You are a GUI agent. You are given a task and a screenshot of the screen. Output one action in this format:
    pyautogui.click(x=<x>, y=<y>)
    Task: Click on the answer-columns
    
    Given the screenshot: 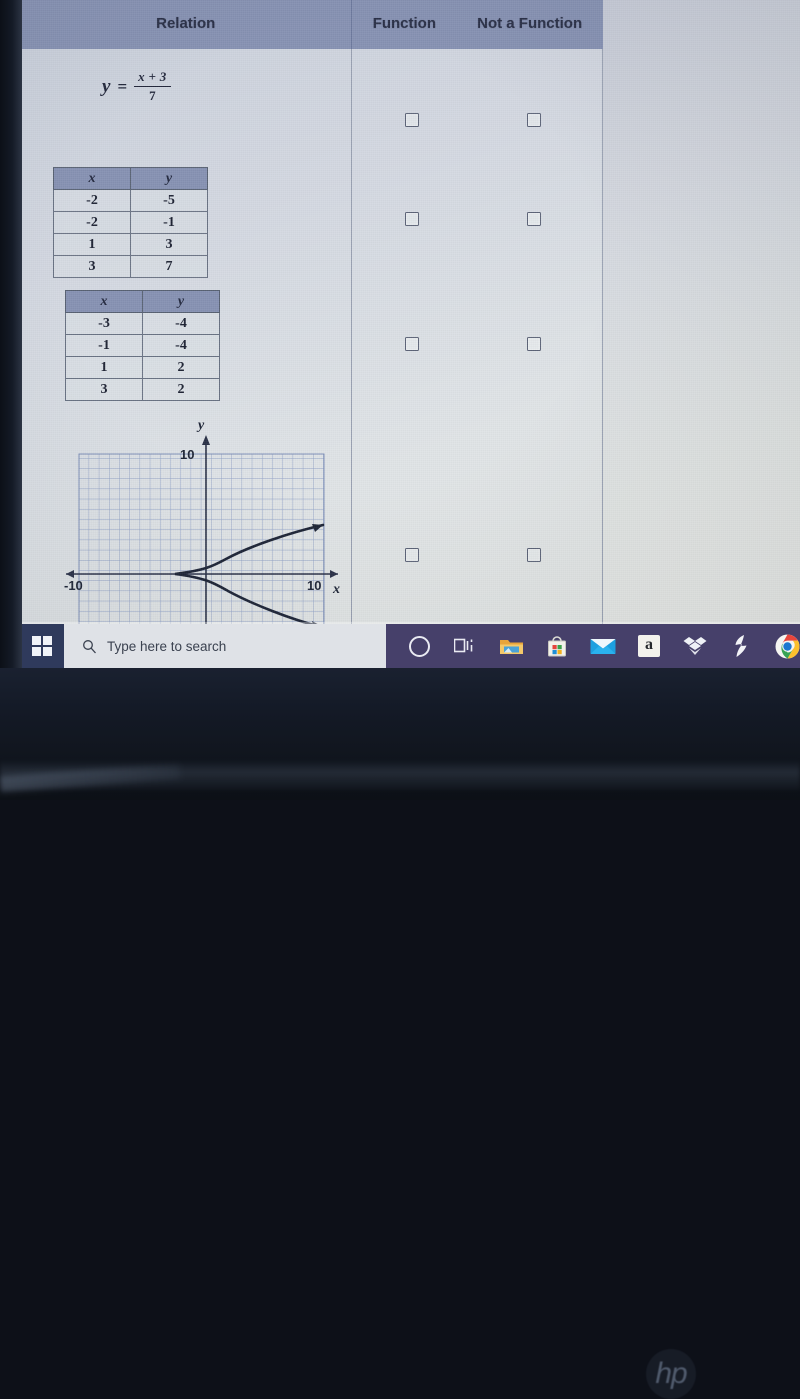 What is the action you would take?
    pyautogui.click(x=477, y=358)
    